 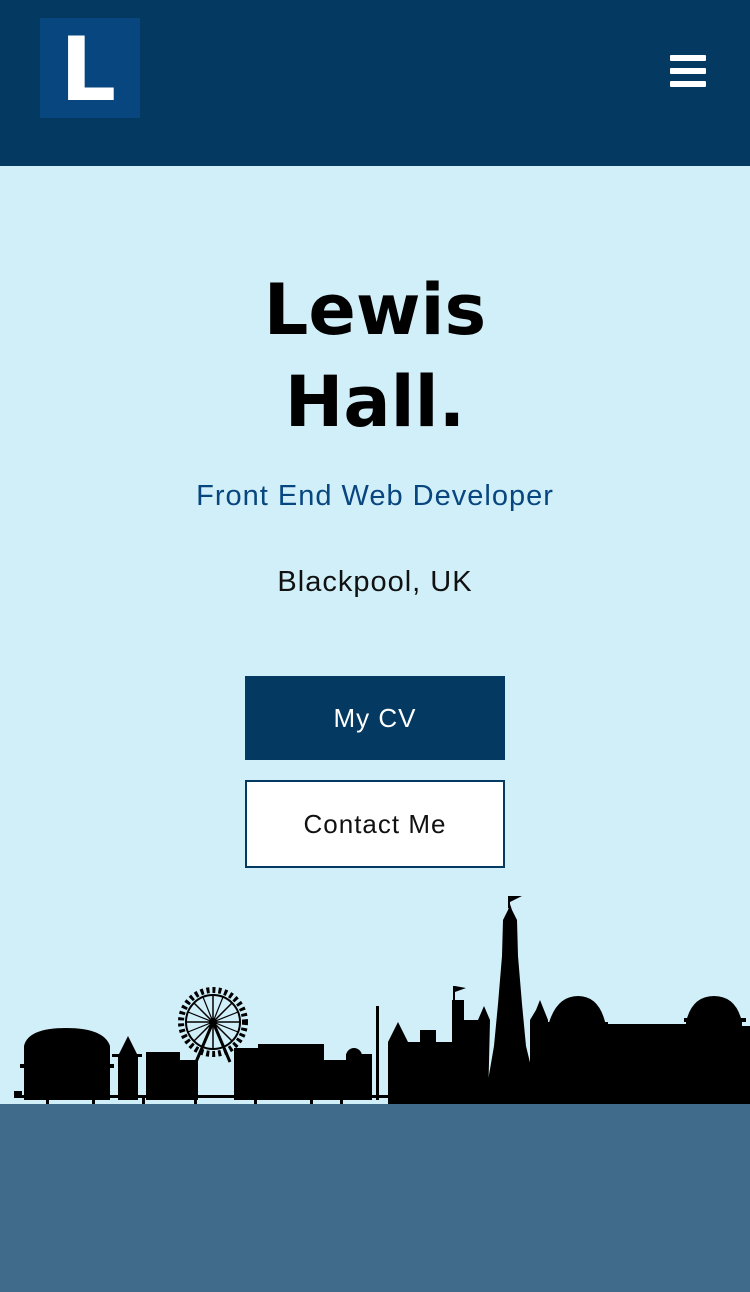 I want to click on menu-bar-bottom, so click(x=688, y=84).